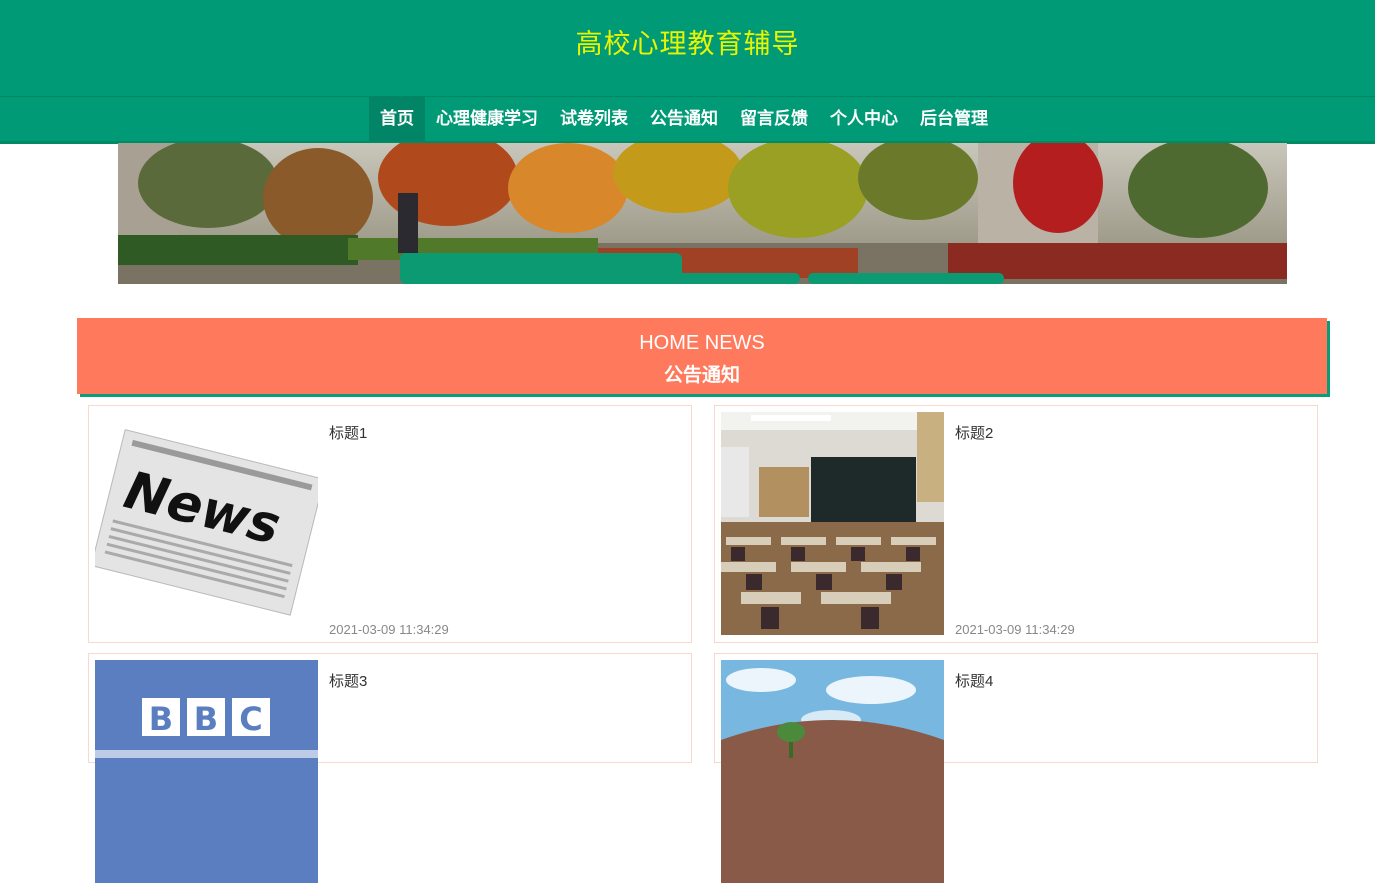 The height and width of the screenshot is (883, 1375). Describe the element at coordinates (348, 432) in the screenshot. I see `news-title: 标题1` at that location.